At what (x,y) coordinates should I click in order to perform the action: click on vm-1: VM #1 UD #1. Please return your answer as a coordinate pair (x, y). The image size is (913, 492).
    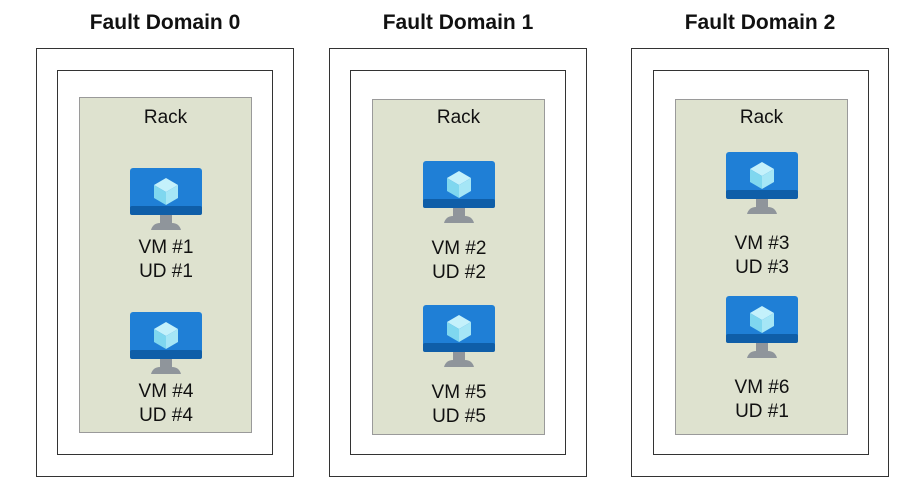
    Looking at the image, I should click on (166, 226).